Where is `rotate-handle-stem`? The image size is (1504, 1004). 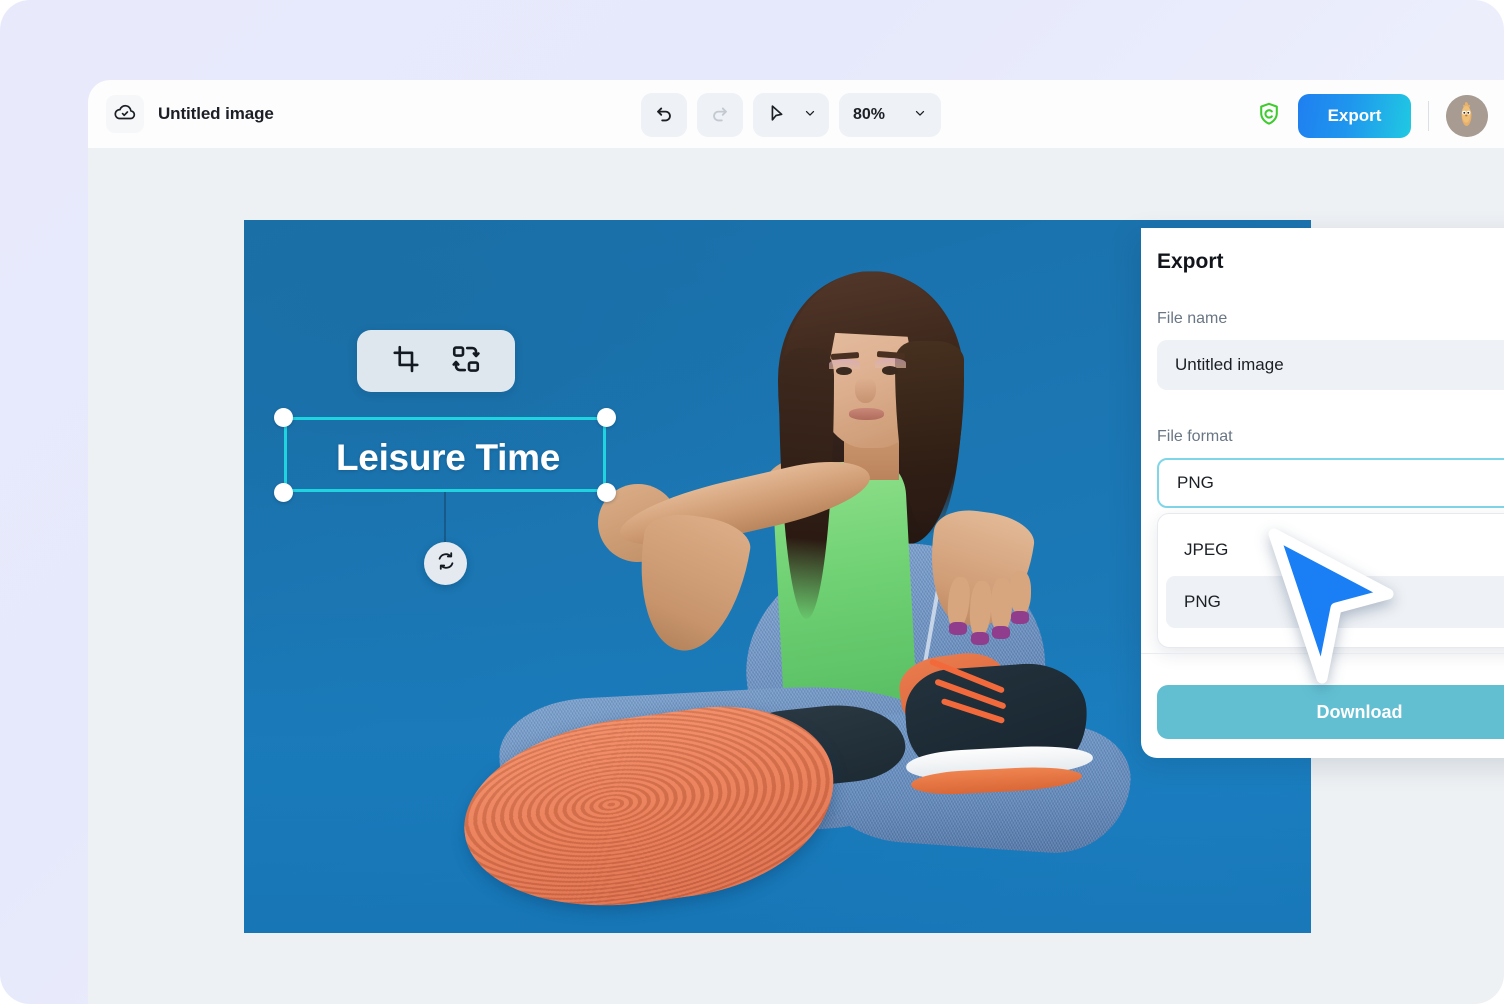
rotate-handle-stem is located at coordinates (445, 519).